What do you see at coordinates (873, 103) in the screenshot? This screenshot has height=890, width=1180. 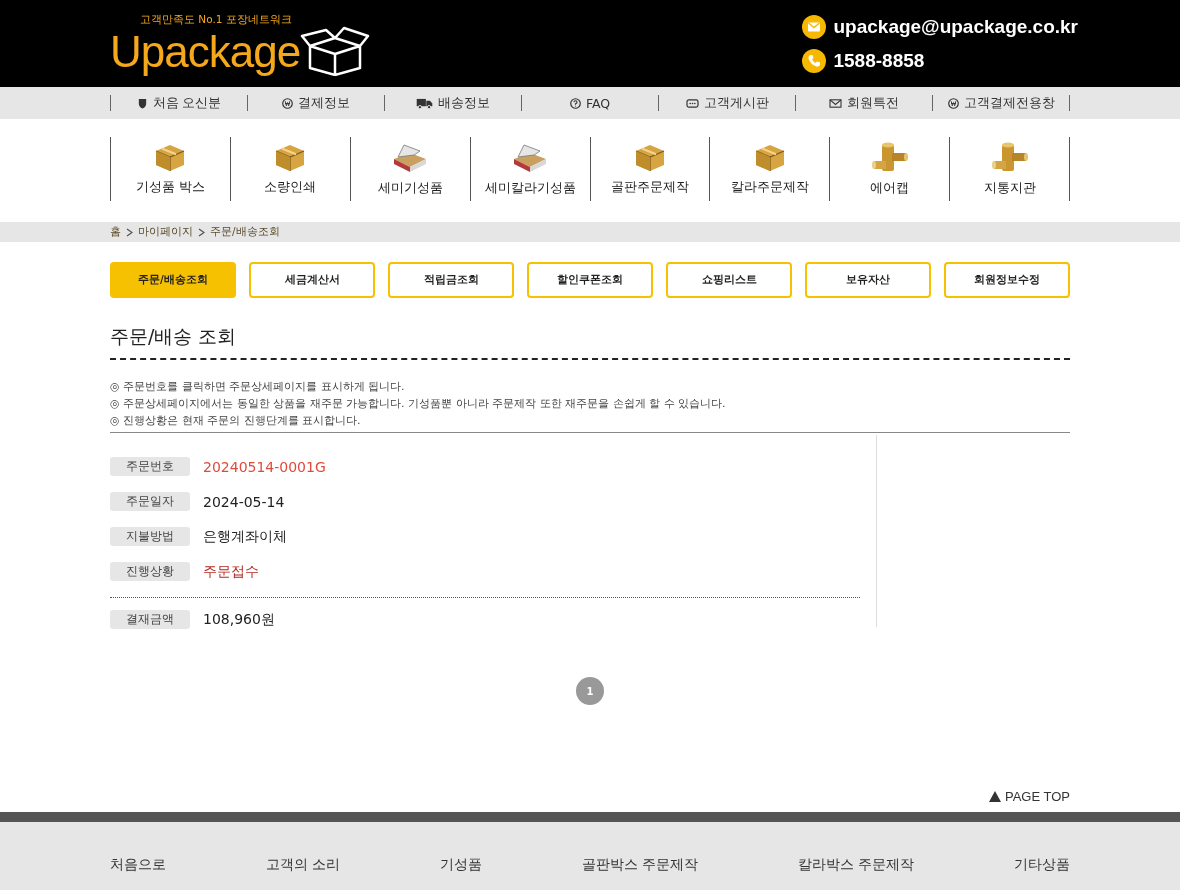 I see `top-nav-label: 회원특전` at bounding box center [873, 103].